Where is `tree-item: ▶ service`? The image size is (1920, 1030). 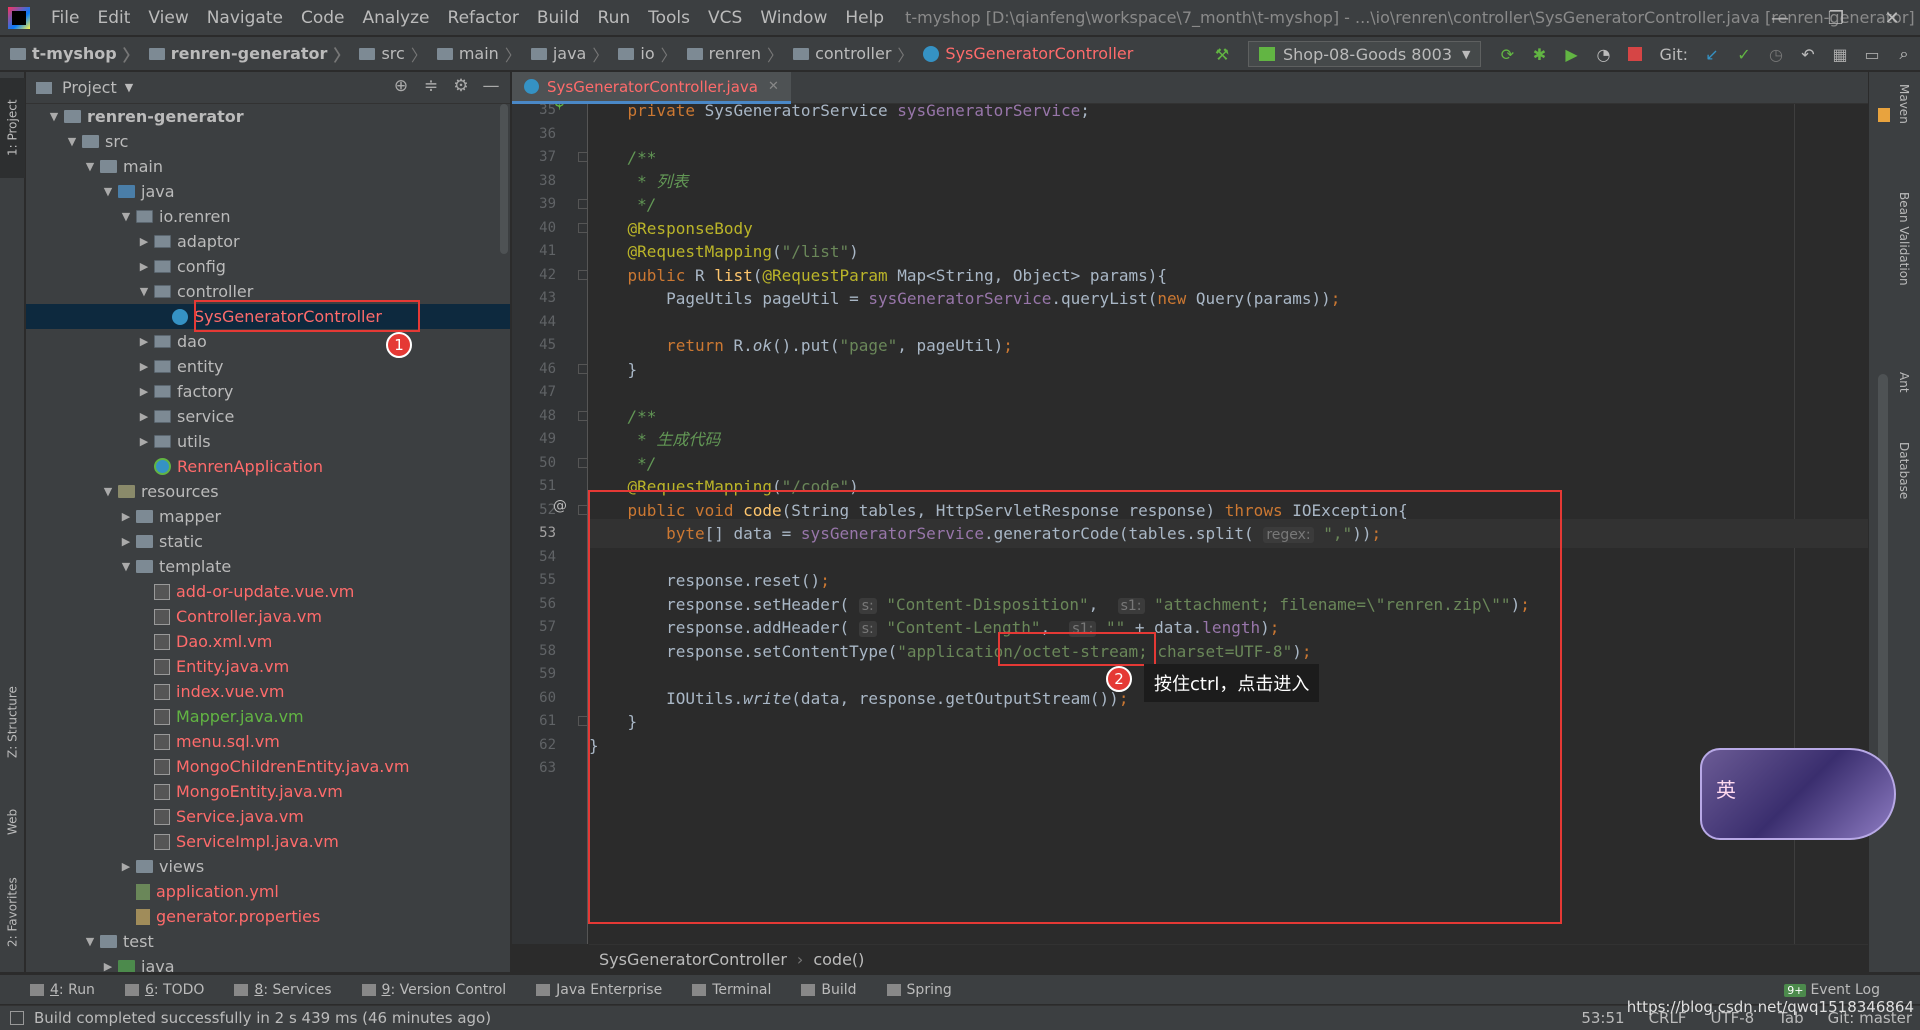 tree-item: ▶ service is located at coordinates (268, 416).